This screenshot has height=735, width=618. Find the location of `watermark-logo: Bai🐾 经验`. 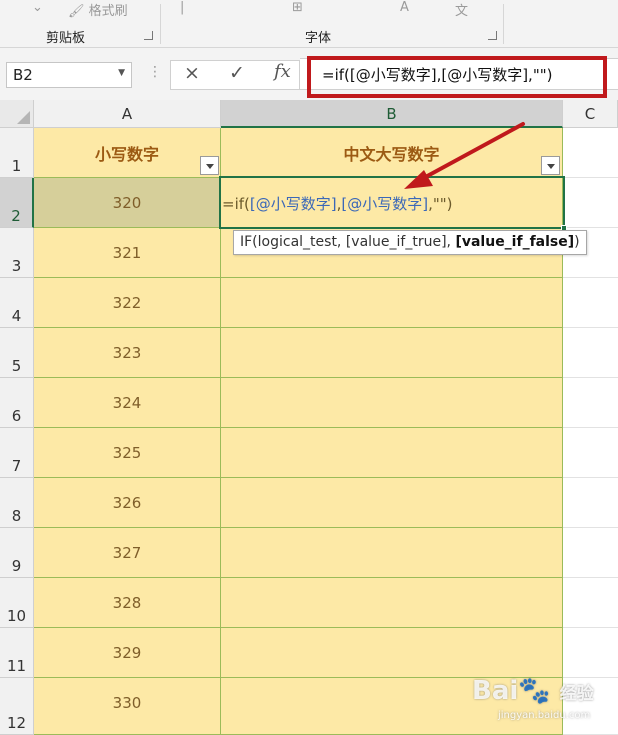

watermark-logo: Bai🐾 经验 is located at coordinates (533, 691).